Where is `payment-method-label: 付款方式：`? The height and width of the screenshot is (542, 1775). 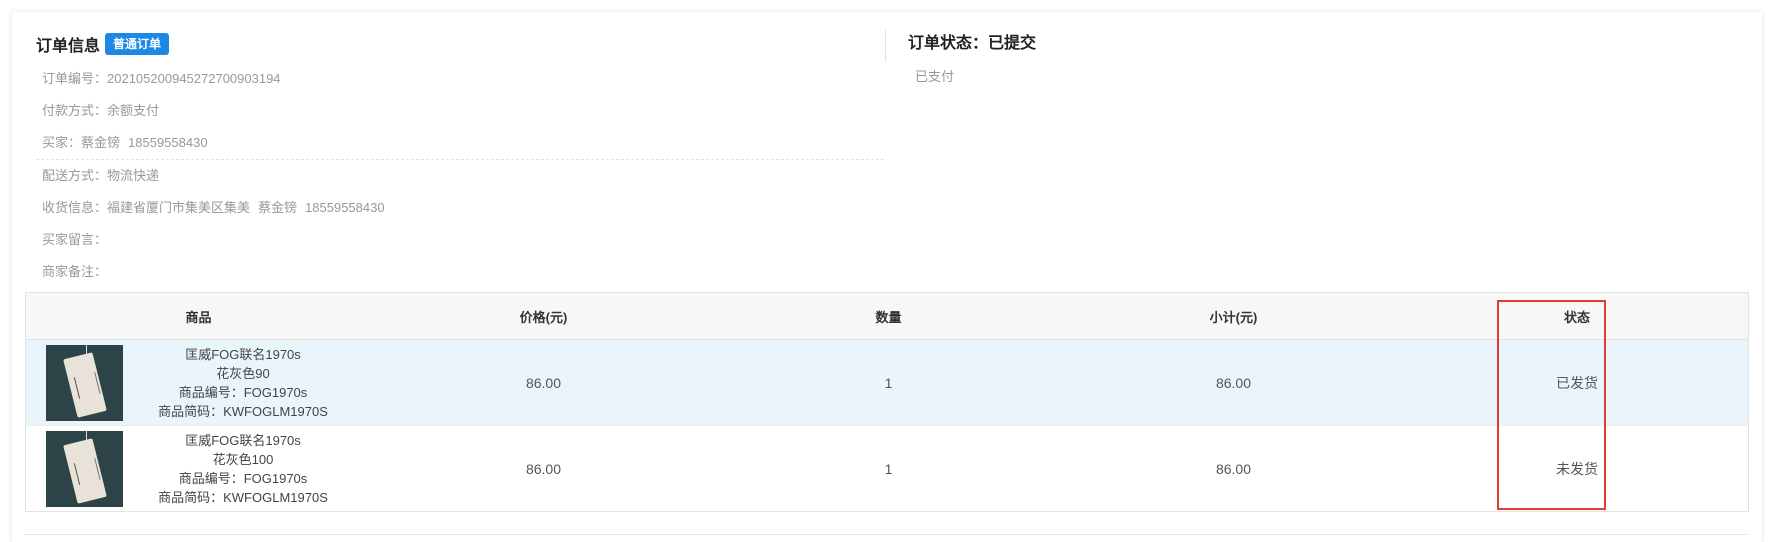
payment-method-label: 付款方式： is located at coordinates (75, 110).